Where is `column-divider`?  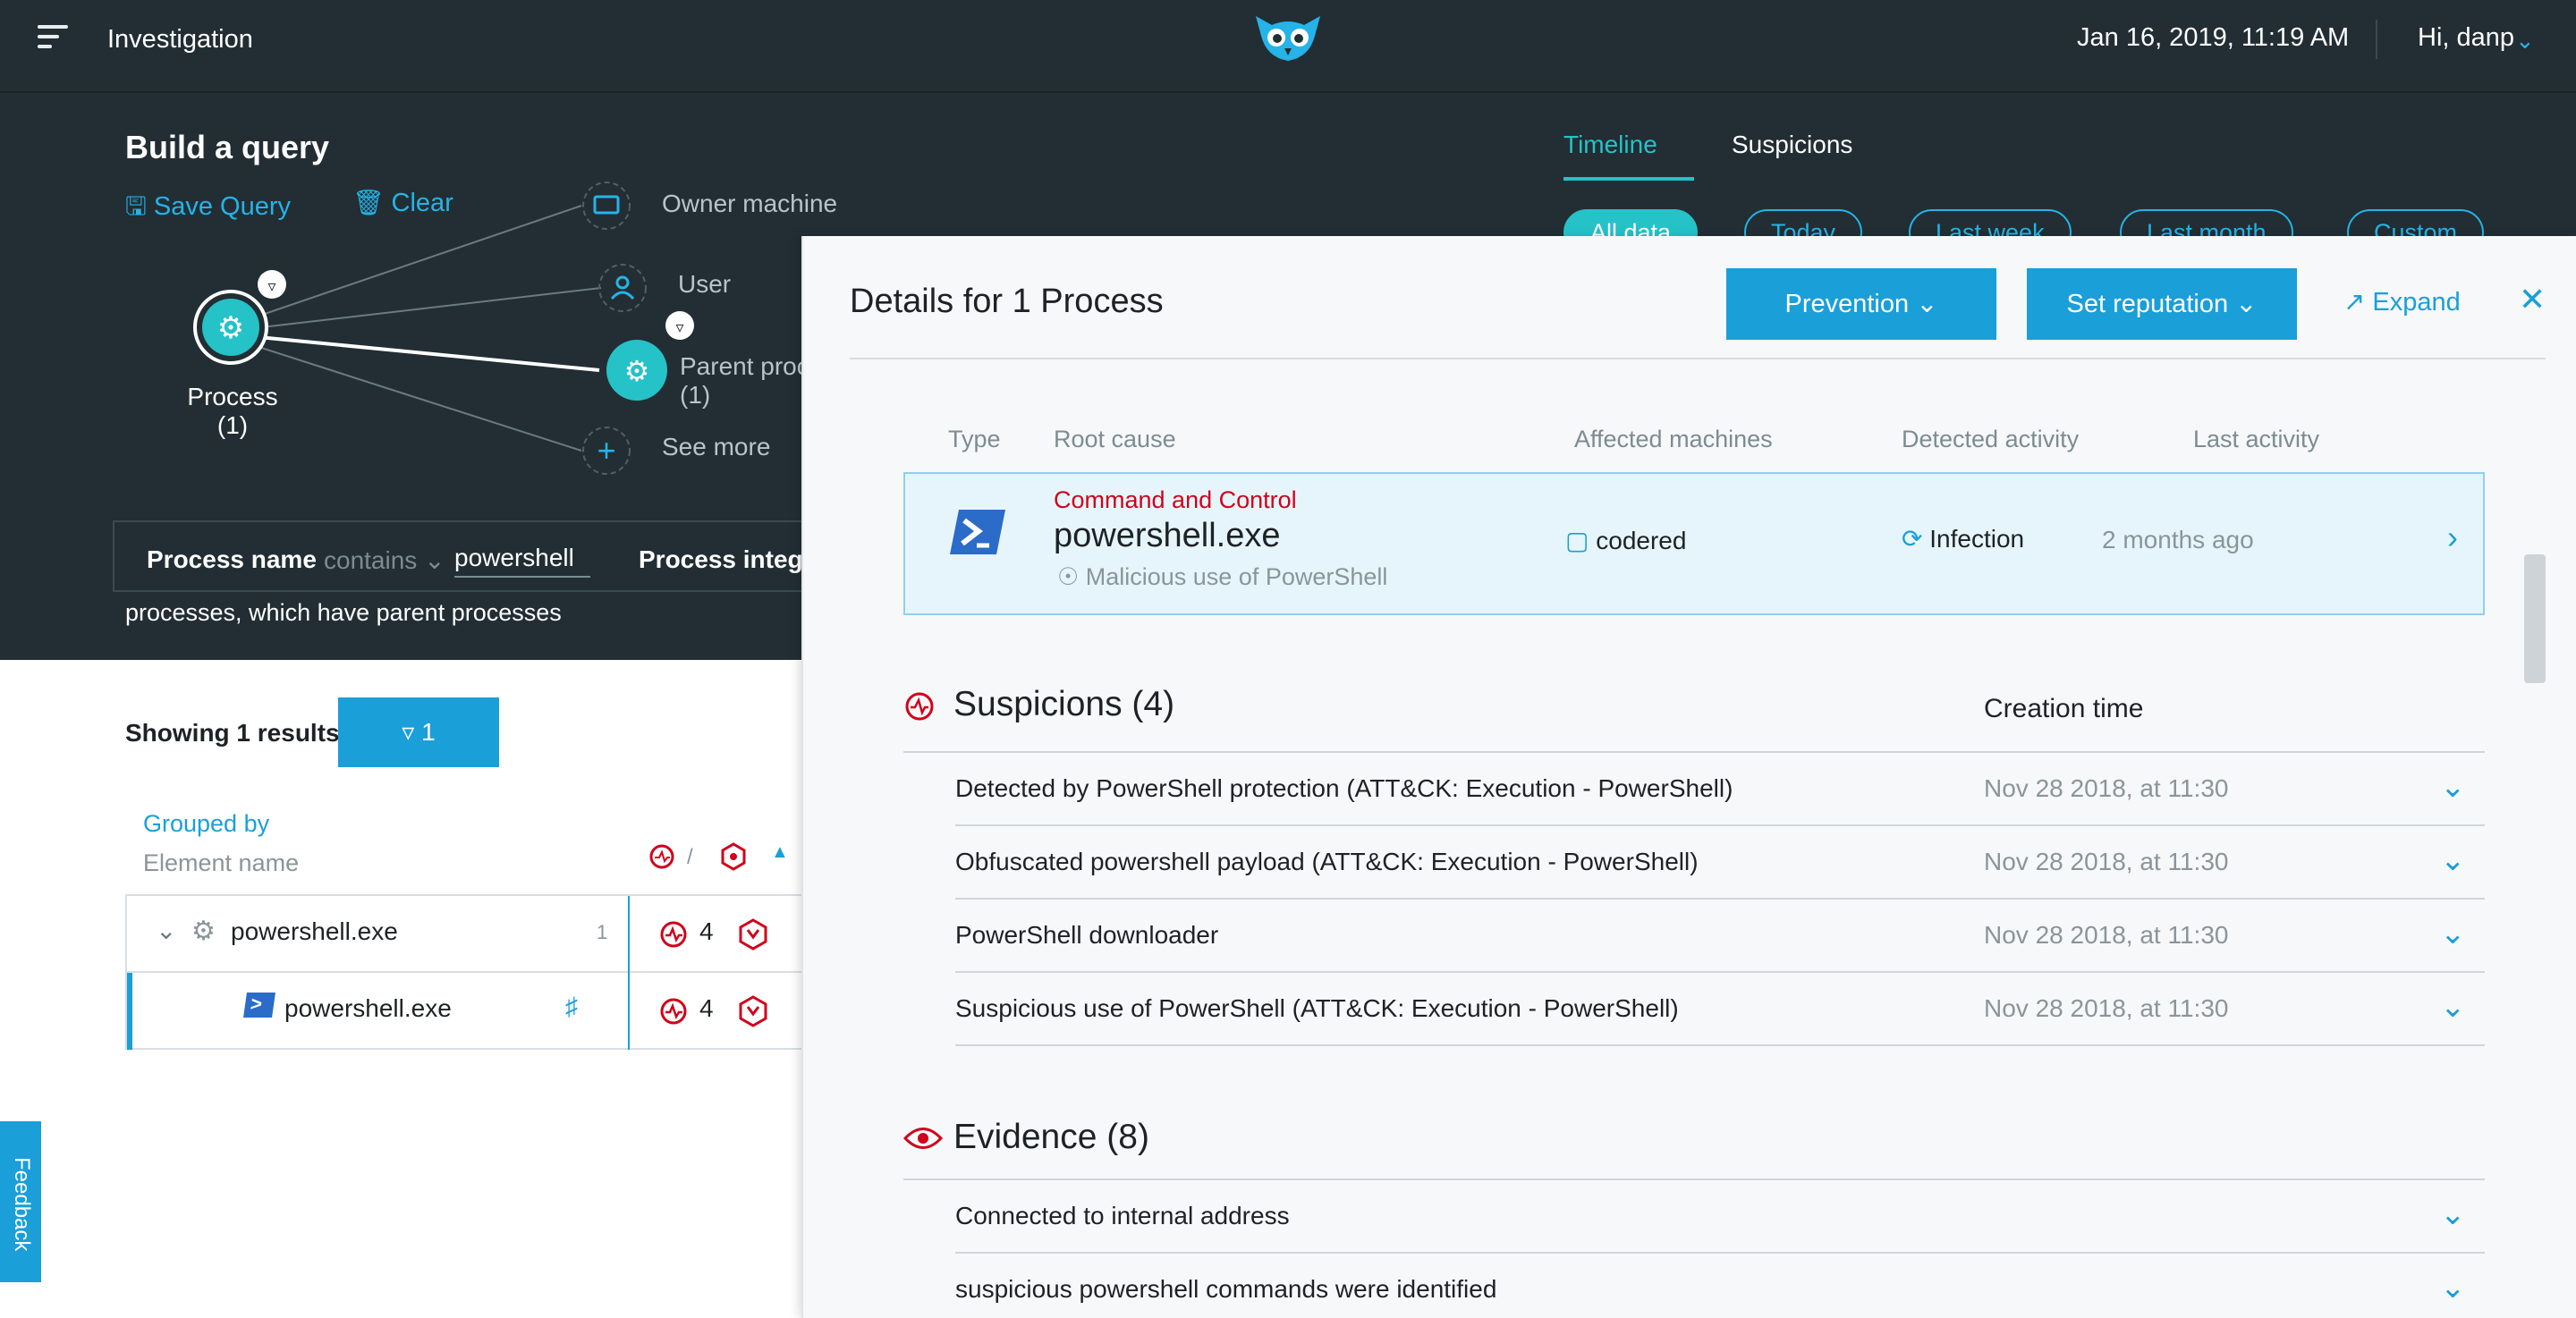
column-divider is located at coordinates (629, 973).